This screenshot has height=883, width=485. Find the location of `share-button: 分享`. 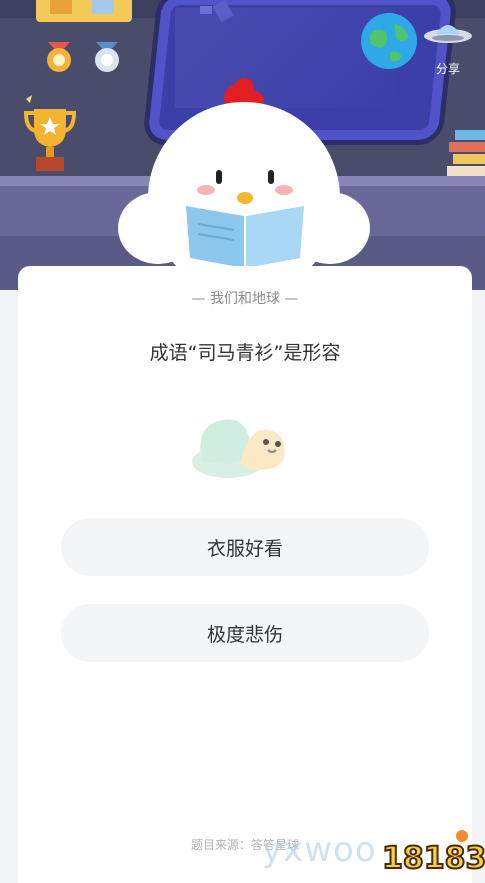

share-button: 分享 is located at coordinates (448, 47).